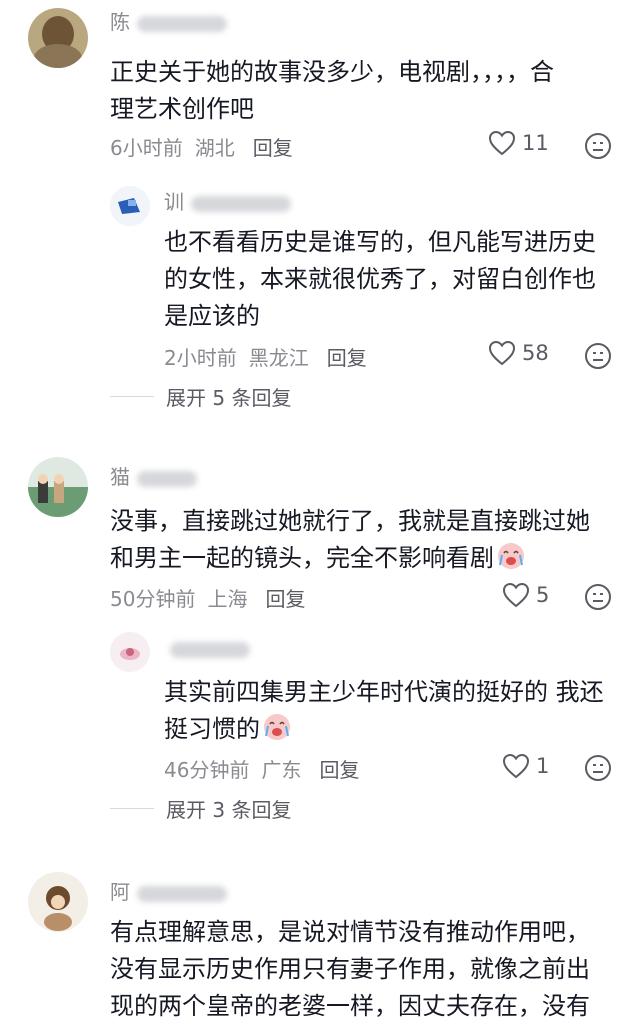  I want to click on like-count: 1, so click(543, 766).